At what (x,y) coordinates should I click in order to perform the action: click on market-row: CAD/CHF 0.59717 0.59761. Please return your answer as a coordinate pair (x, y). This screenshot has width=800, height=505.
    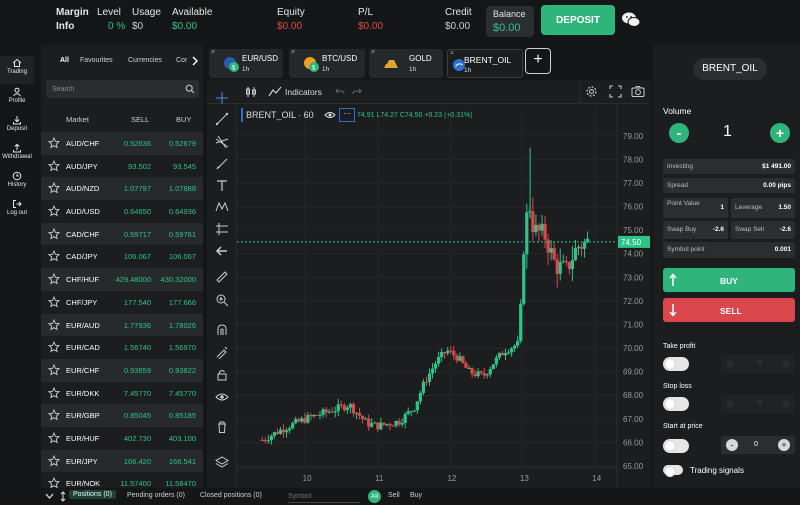
    Looking at the image, I should click on (122, 234).